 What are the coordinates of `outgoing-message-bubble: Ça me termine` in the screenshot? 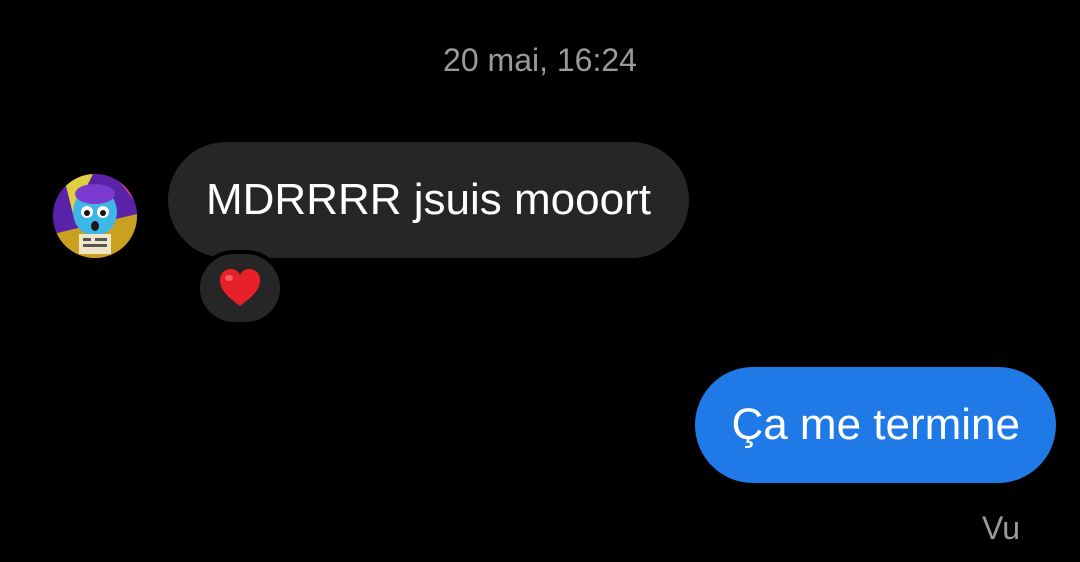 It's located at (875, 425).